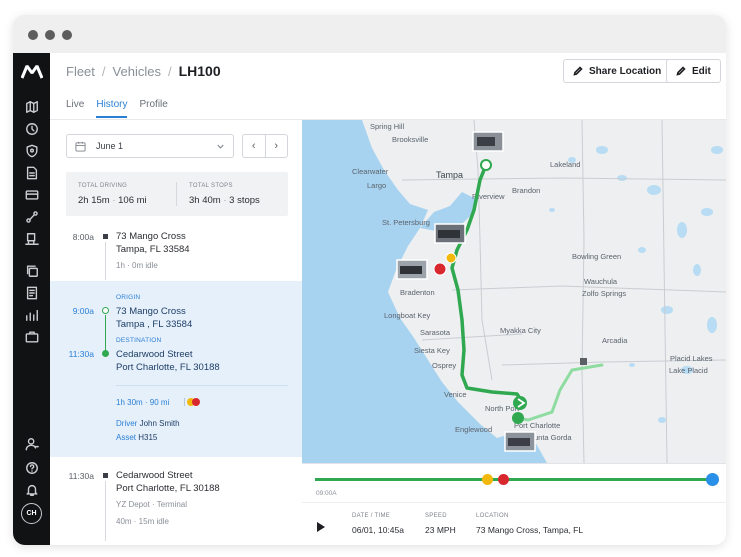  I want to click on route-destination-marker, so click(518, 418).